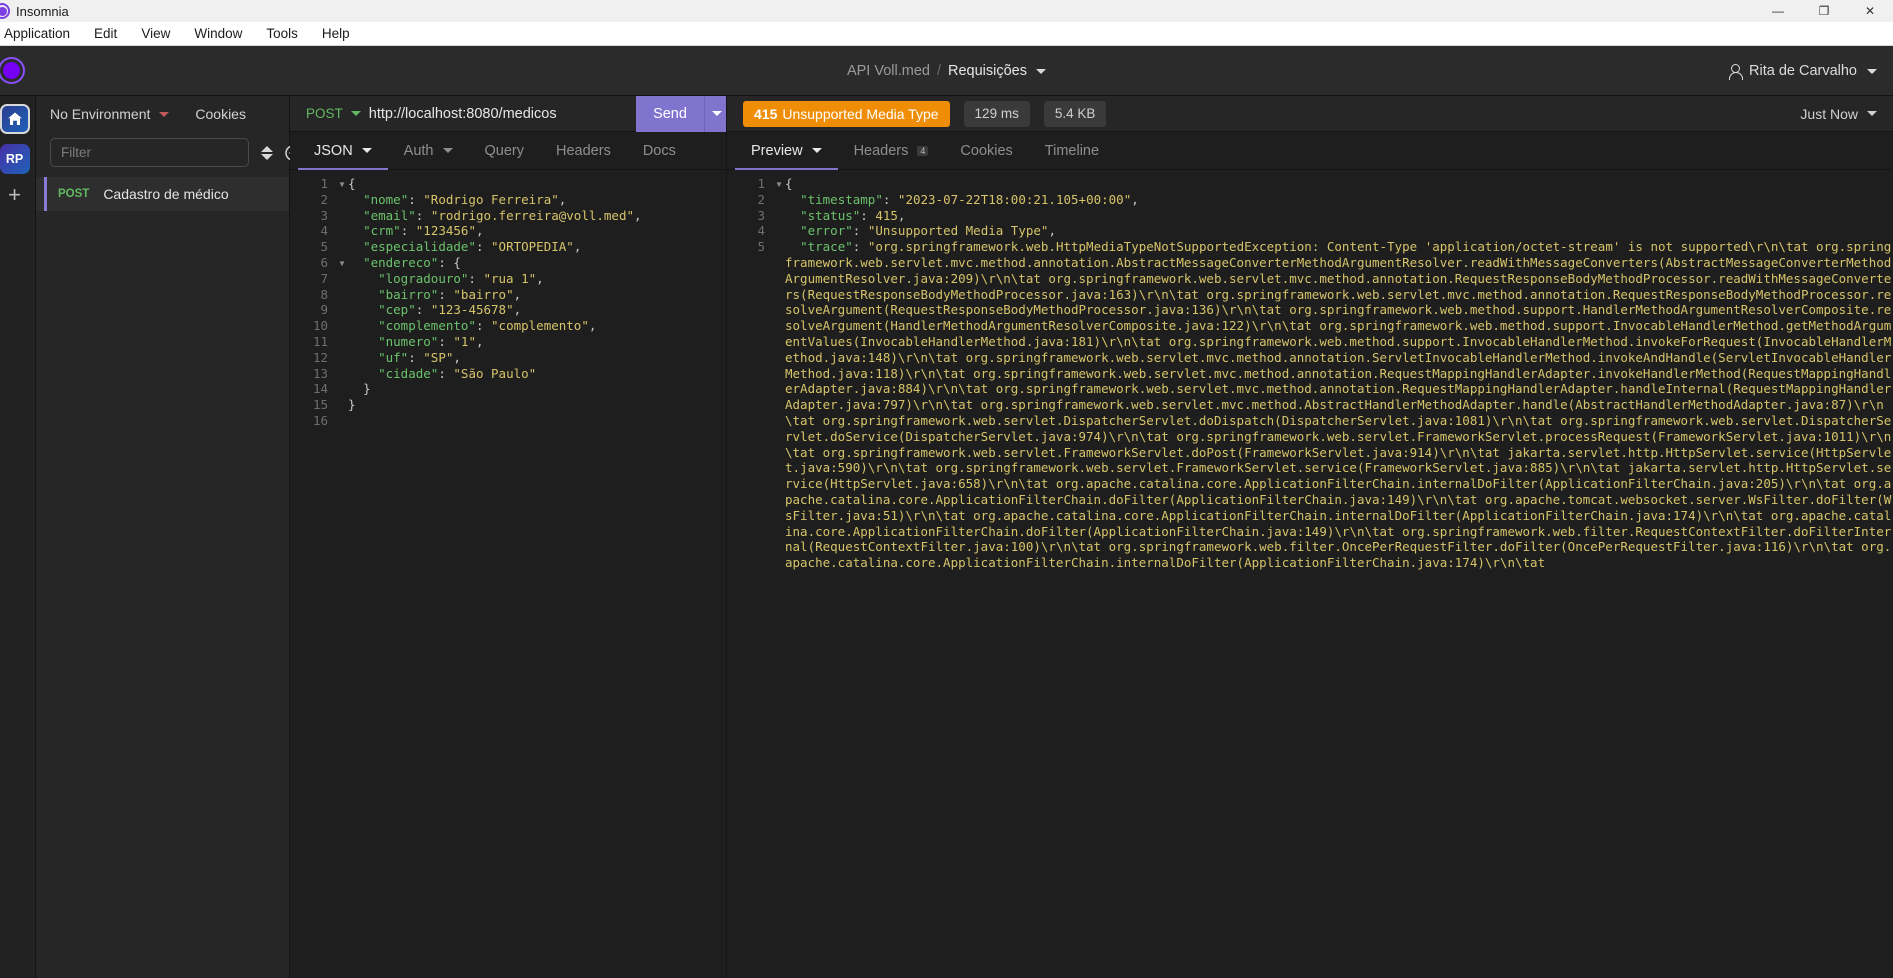  I want to click on minimize-button: —, so click(1778, 11).